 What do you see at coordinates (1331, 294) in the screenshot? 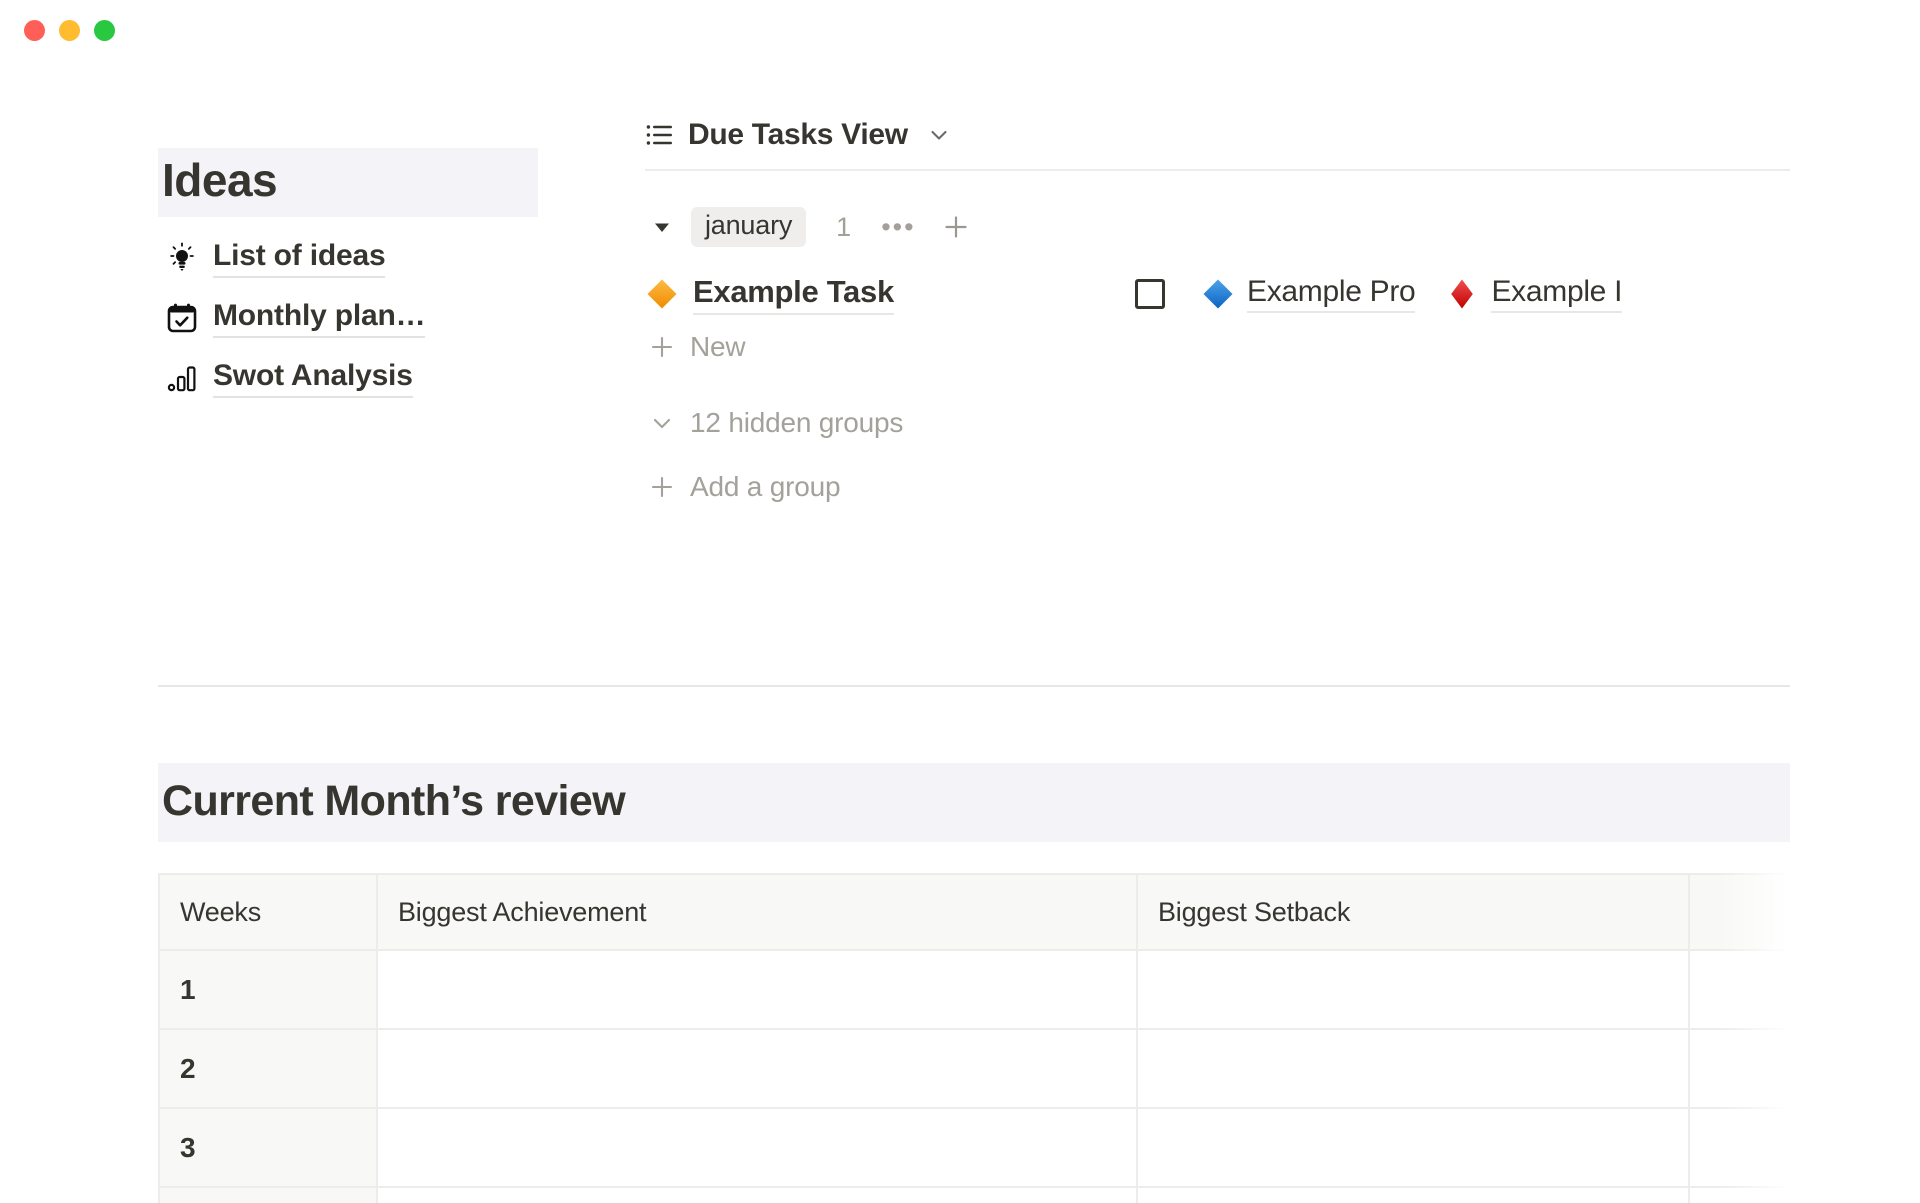
I see `relation-label: Example Pro` at bounding box center [1331, 294].